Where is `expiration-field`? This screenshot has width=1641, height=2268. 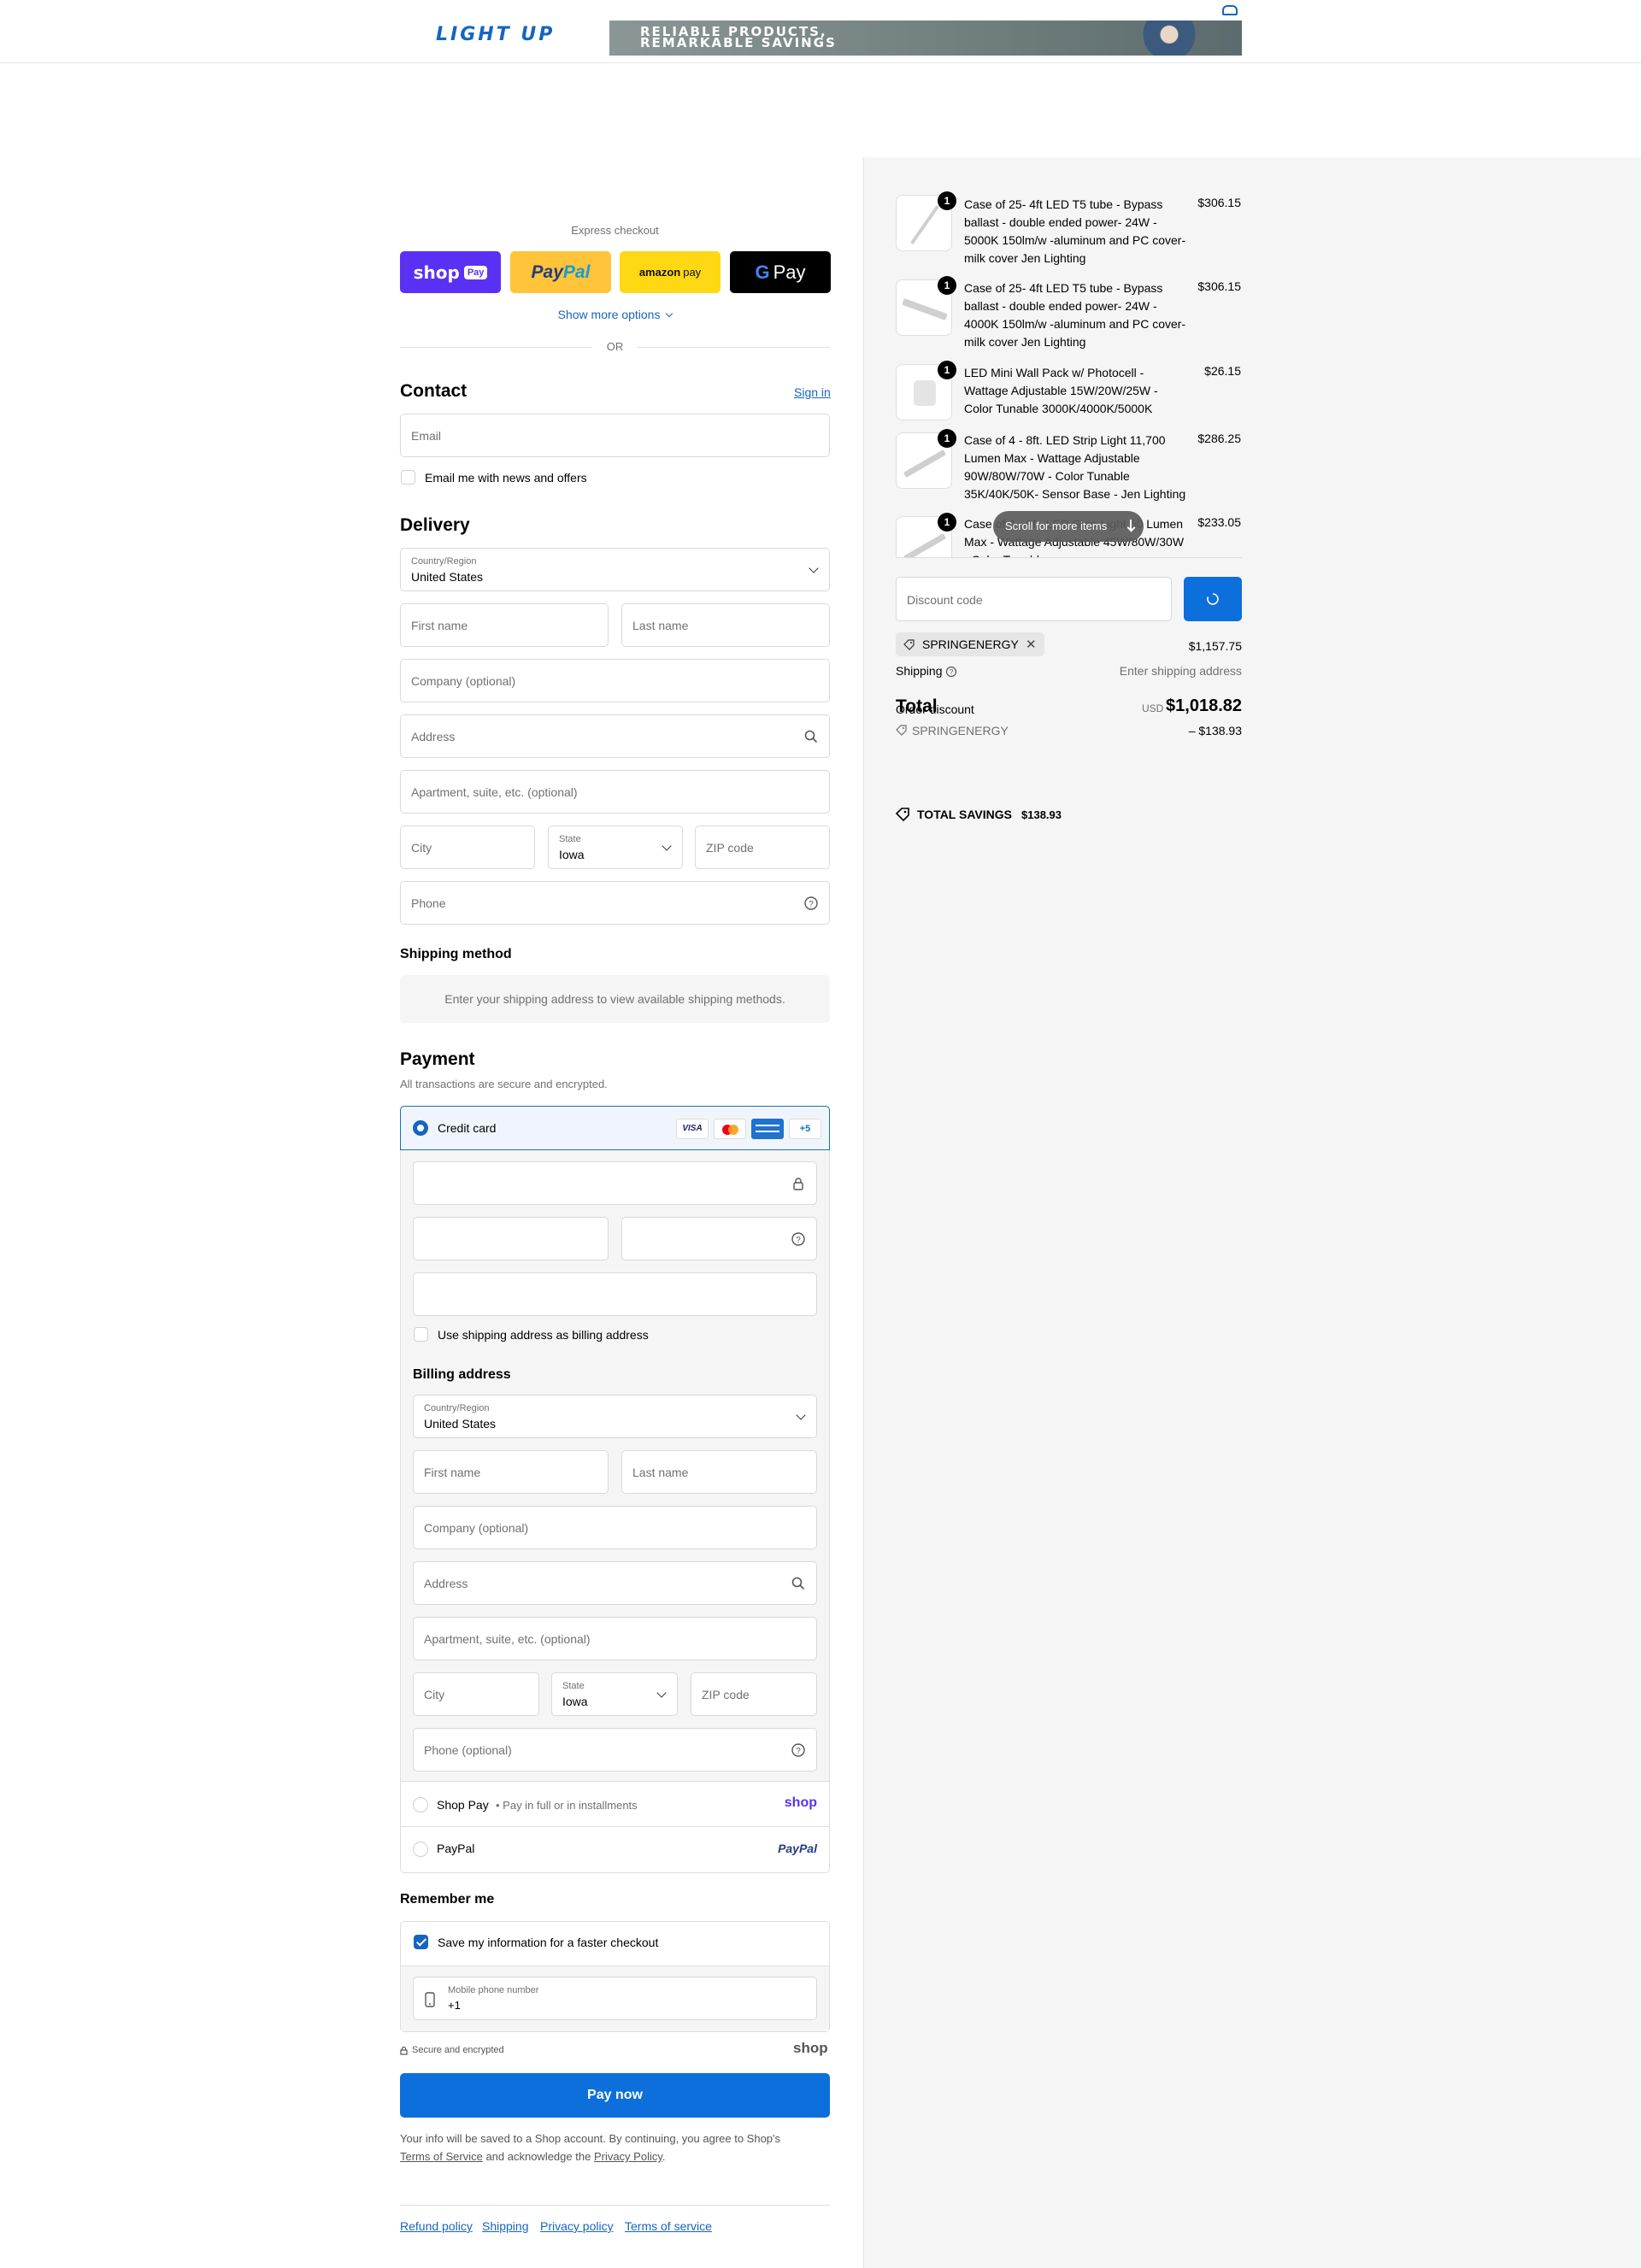
expiration-field is located at coordinates (511, 1238).